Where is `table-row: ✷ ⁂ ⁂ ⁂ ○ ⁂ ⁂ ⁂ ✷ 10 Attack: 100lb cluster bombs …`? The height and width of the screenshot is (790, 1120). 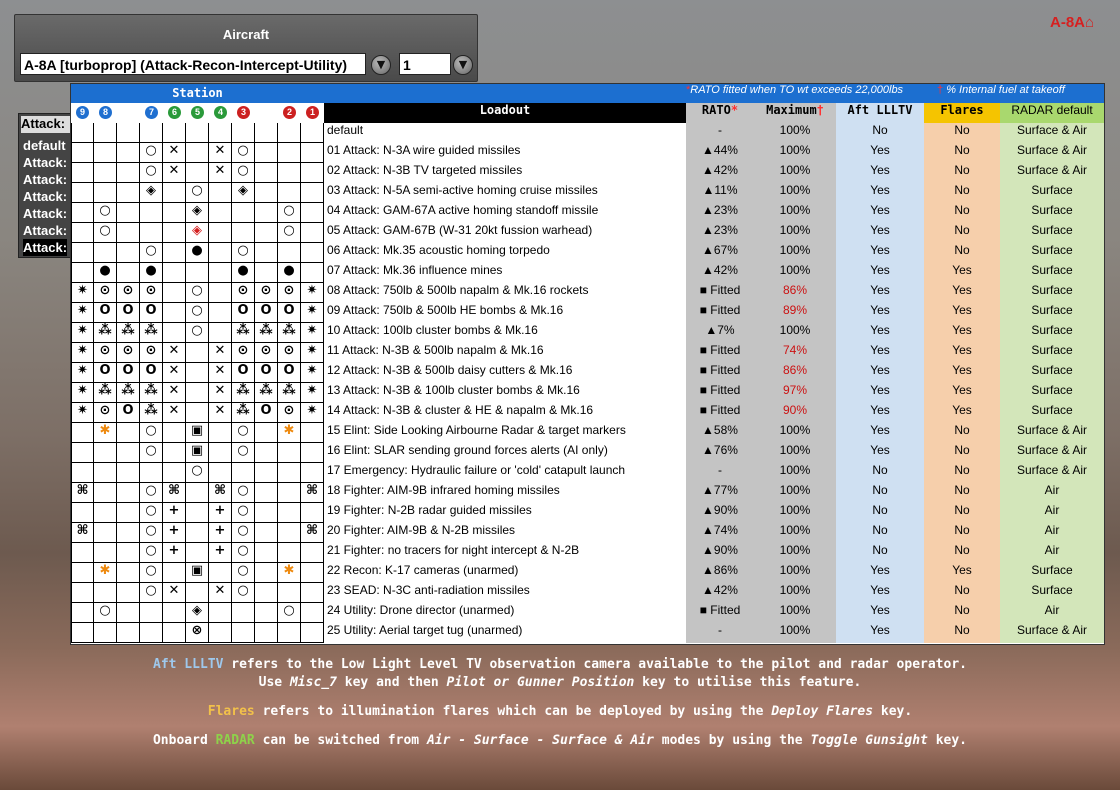
table-row: ✷ ⁂ ⁂ ⁂ ○ ⁂ ⁂ ⁂ ✷ 10 Attack: 100lb cluster bombs … is located at coordinates (587, 333).